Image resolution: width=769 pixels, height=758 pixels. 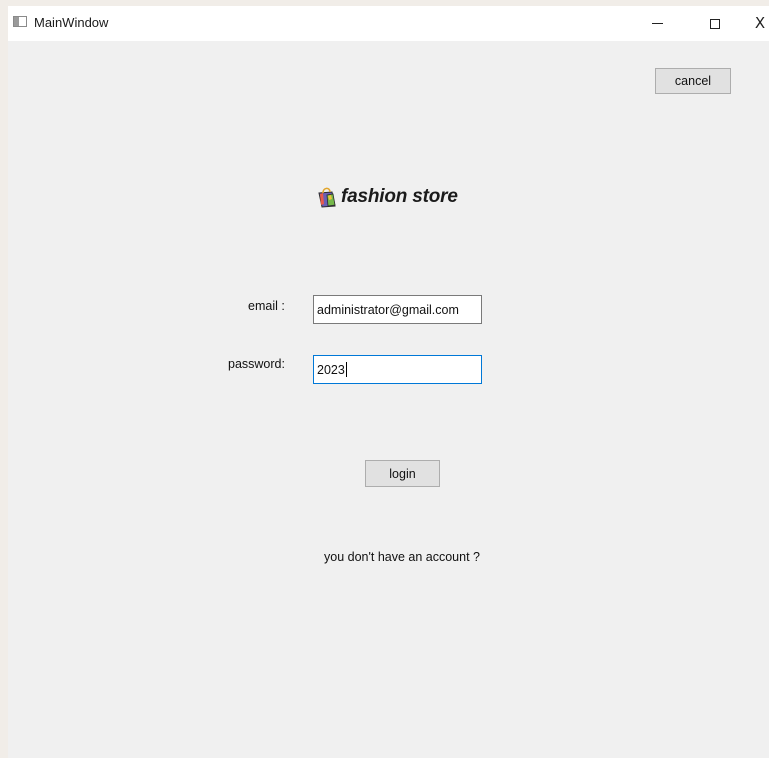 What do you see at coordinates (256, 364) in the screenshot?
I see `password-label: password:` at bounding box center [256, 364].